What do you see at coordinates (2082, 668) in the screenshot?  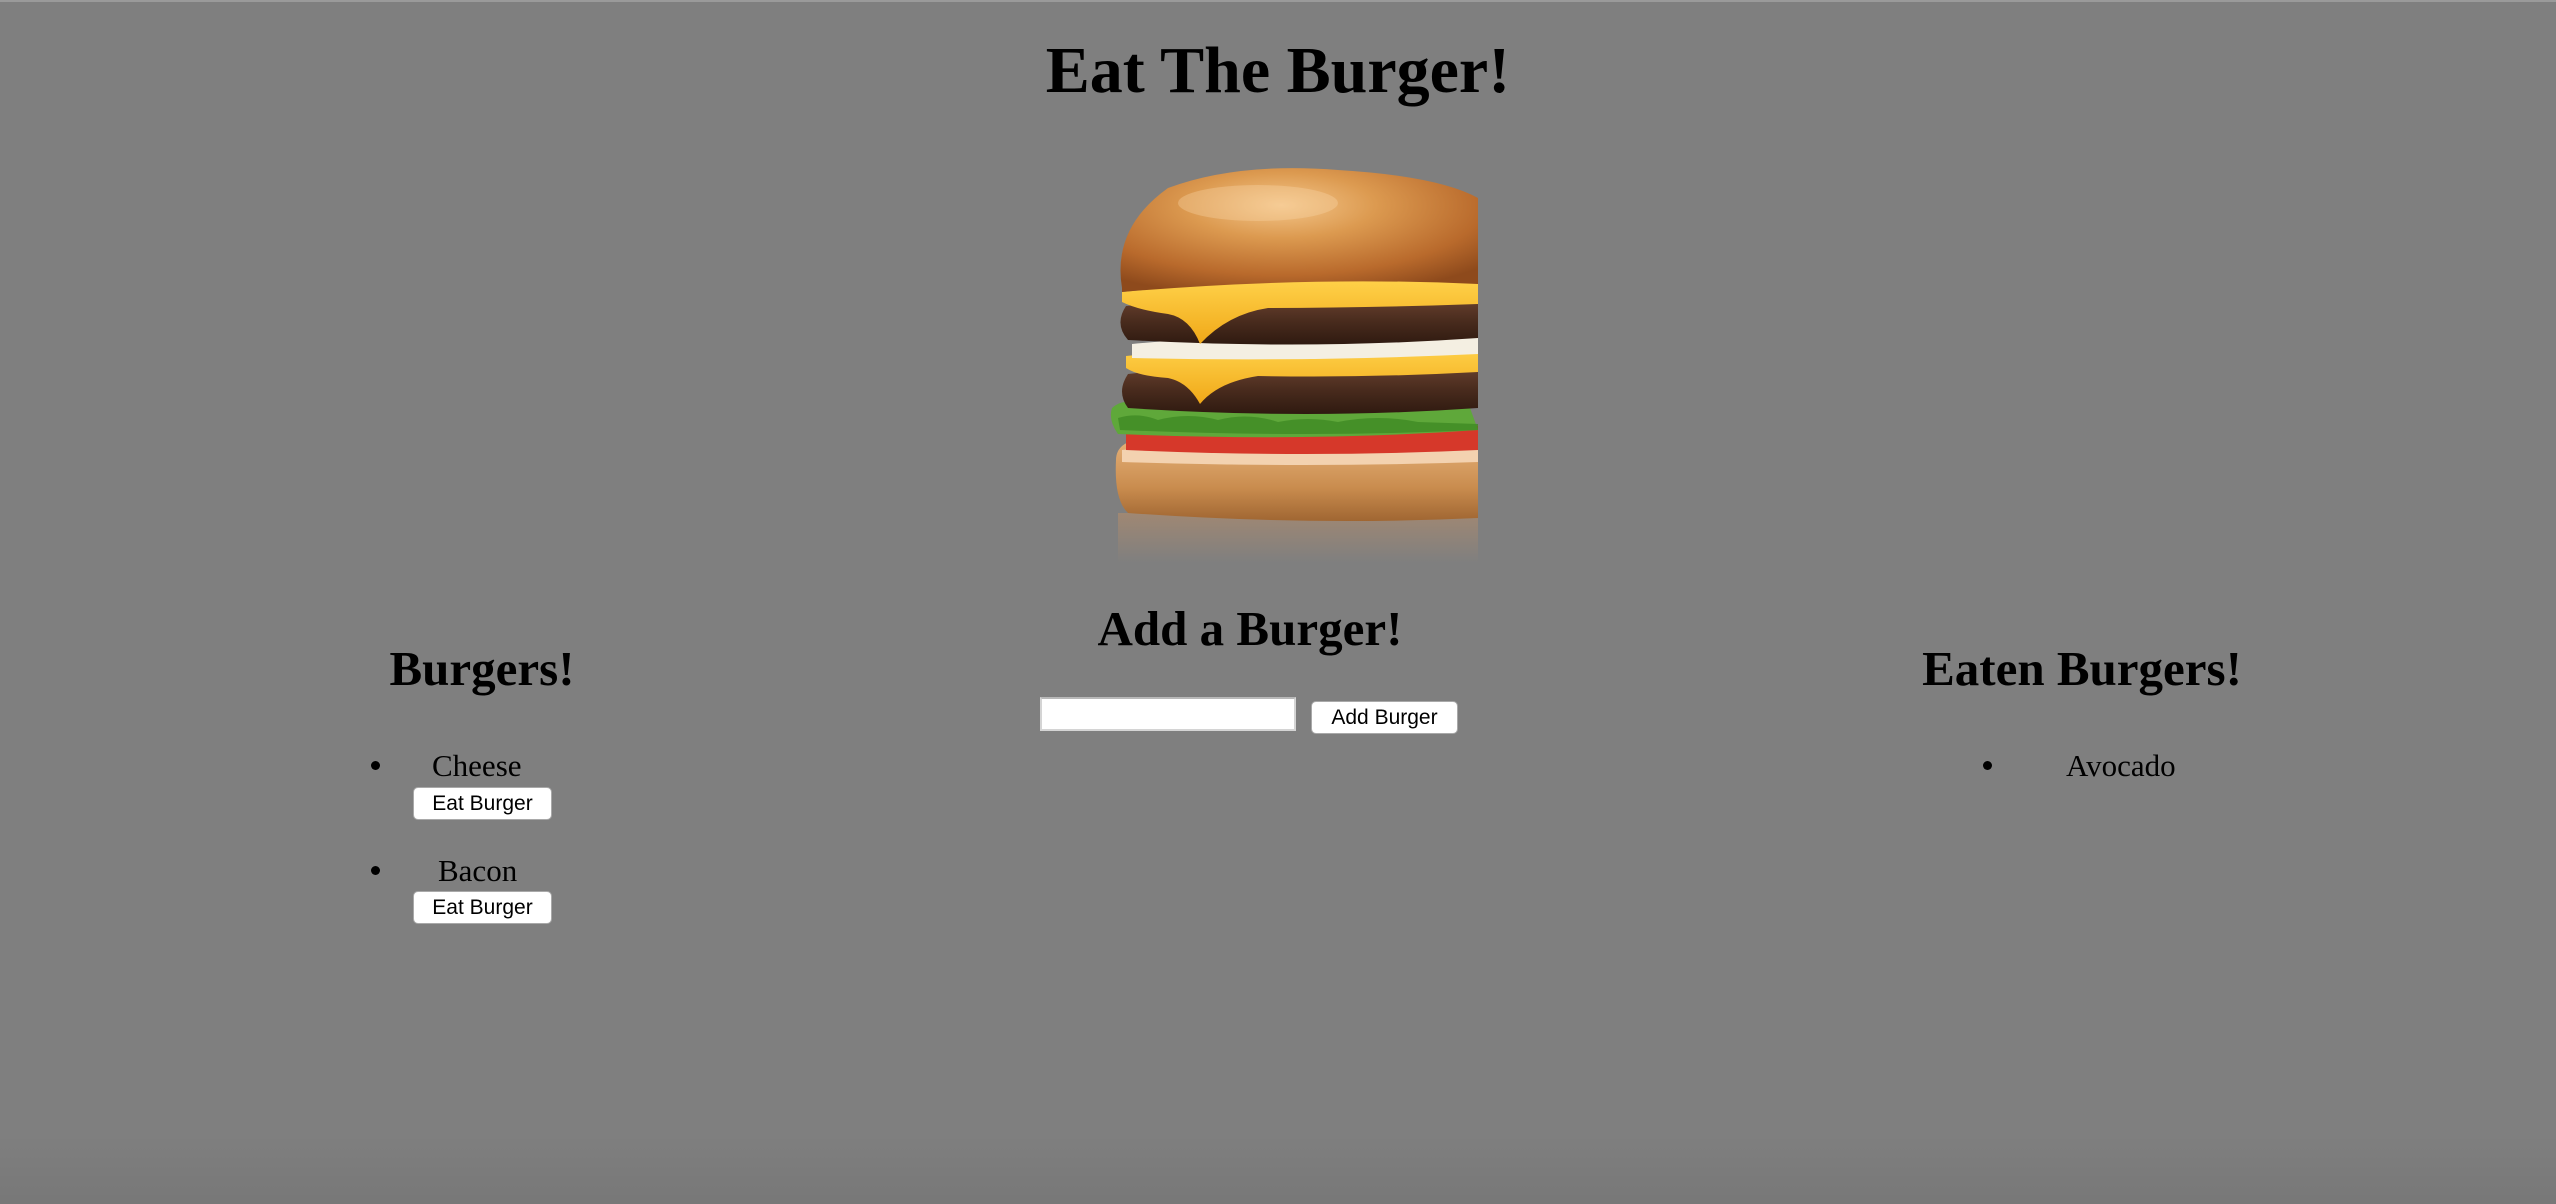 I see `eaten-burgers-heading: Eaten Burgers!` at bounding box center [2082, 668].